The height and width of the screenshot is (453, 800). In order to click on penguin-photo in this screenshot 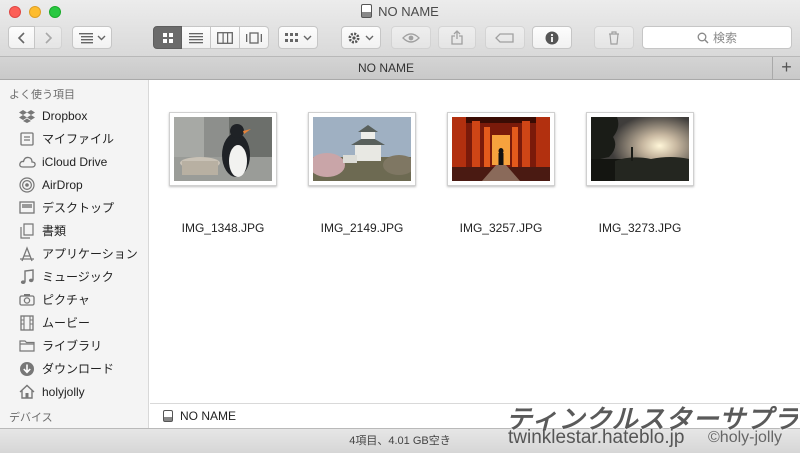, I will do `click(223, 149)`.